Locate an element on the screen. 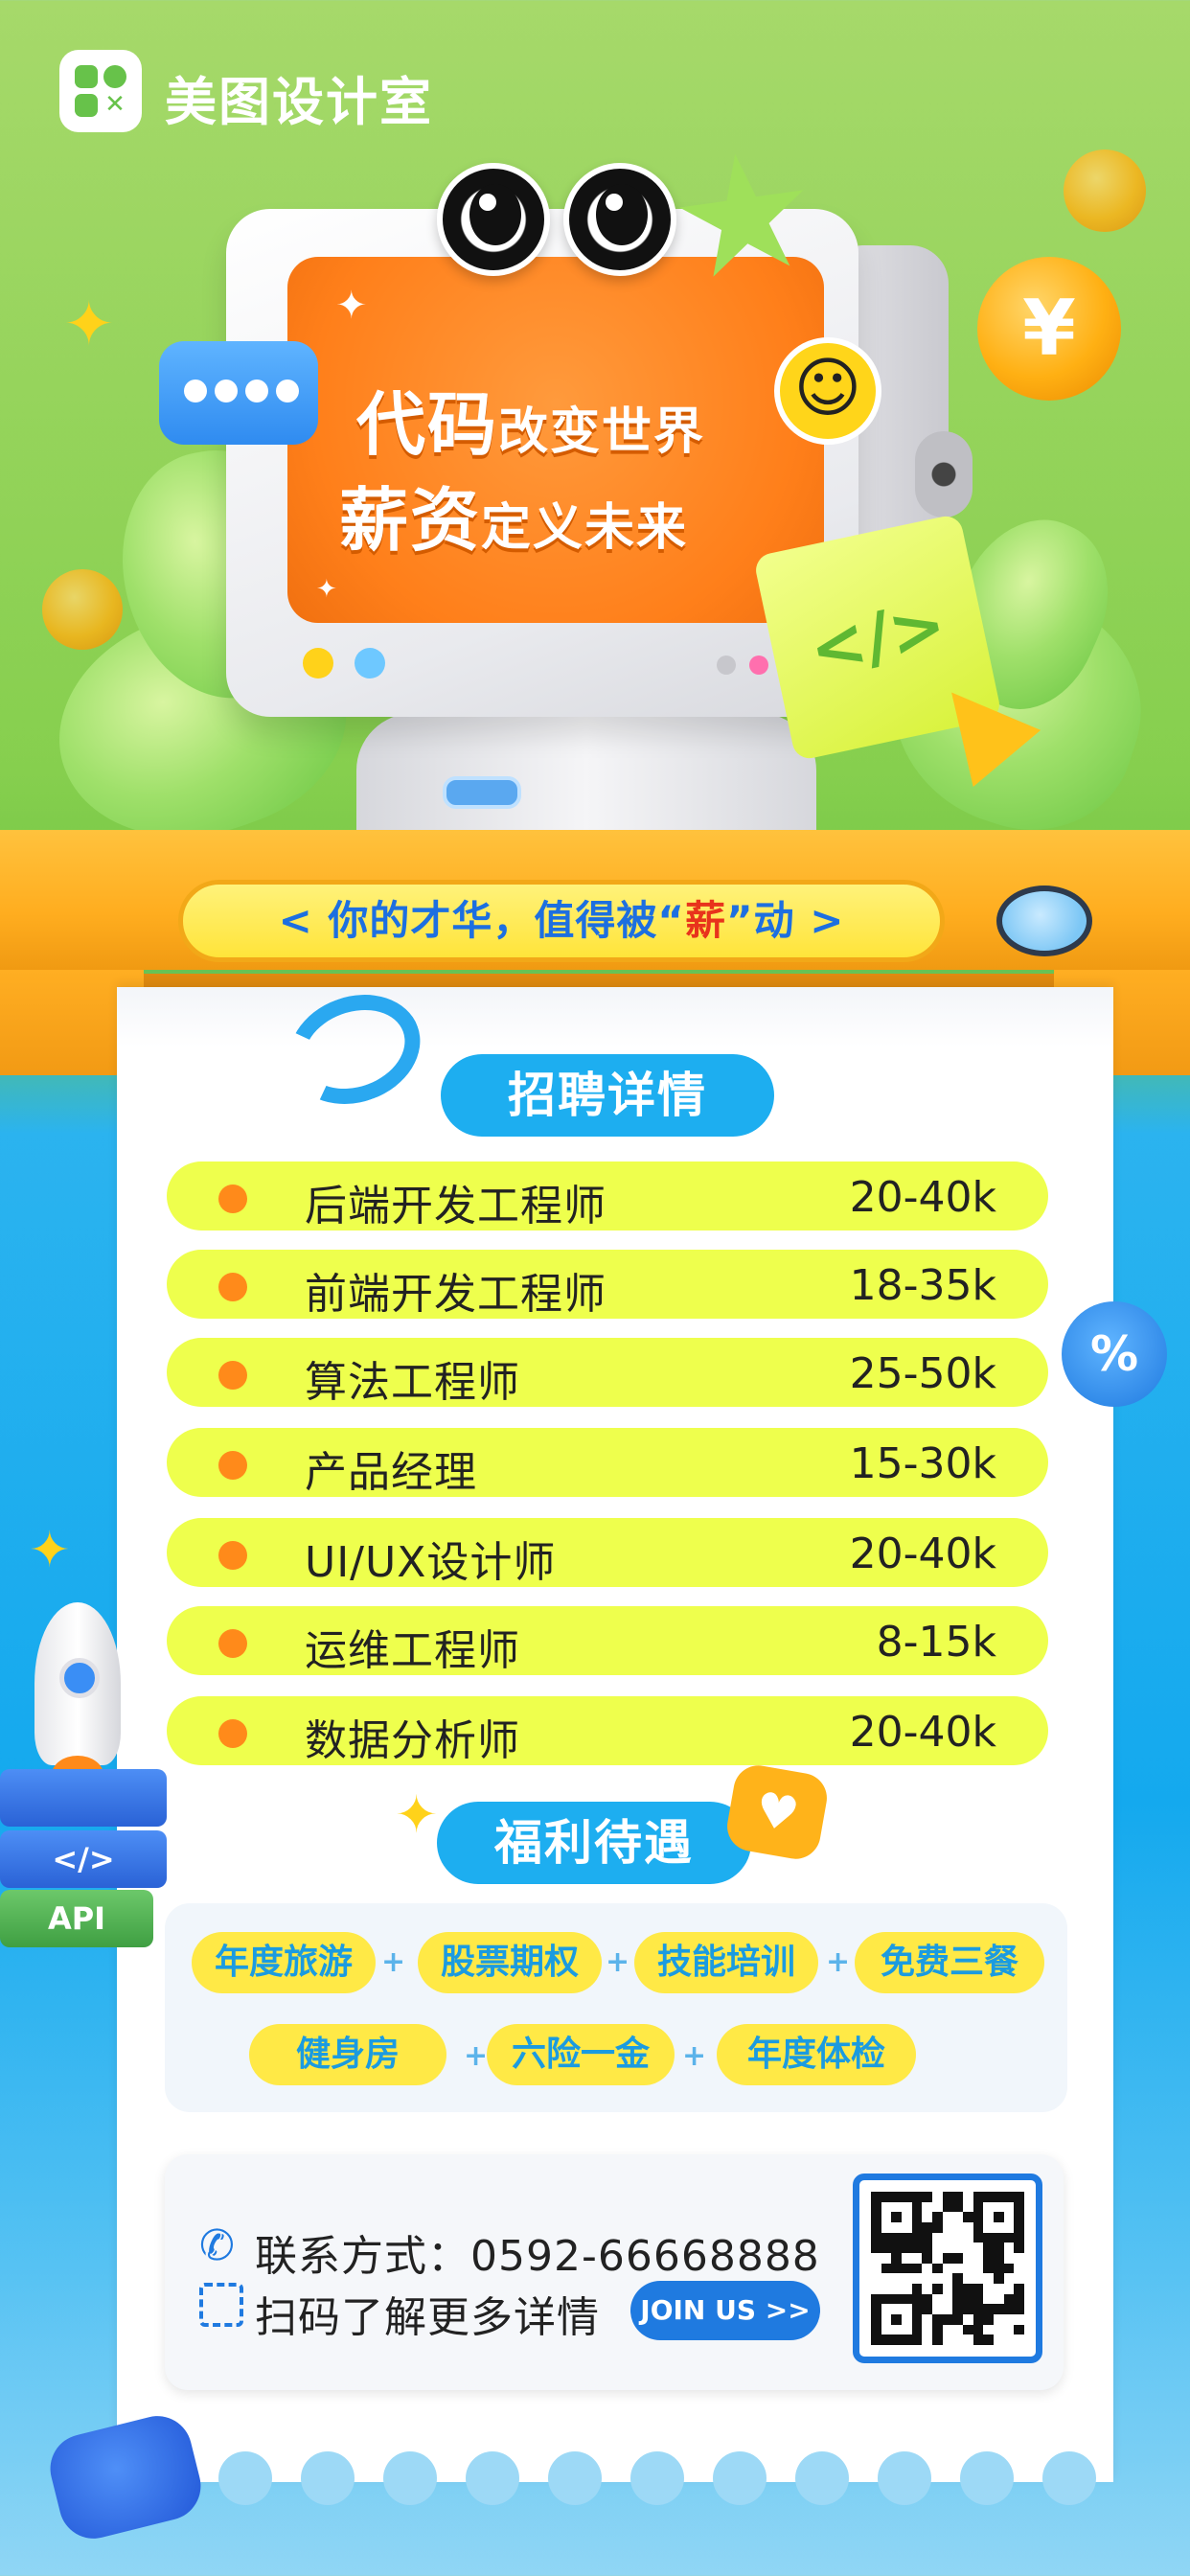 The image size is (1190, 2576). headline-line-2: 薪资定义未来 is located at coordinates (513, 514).